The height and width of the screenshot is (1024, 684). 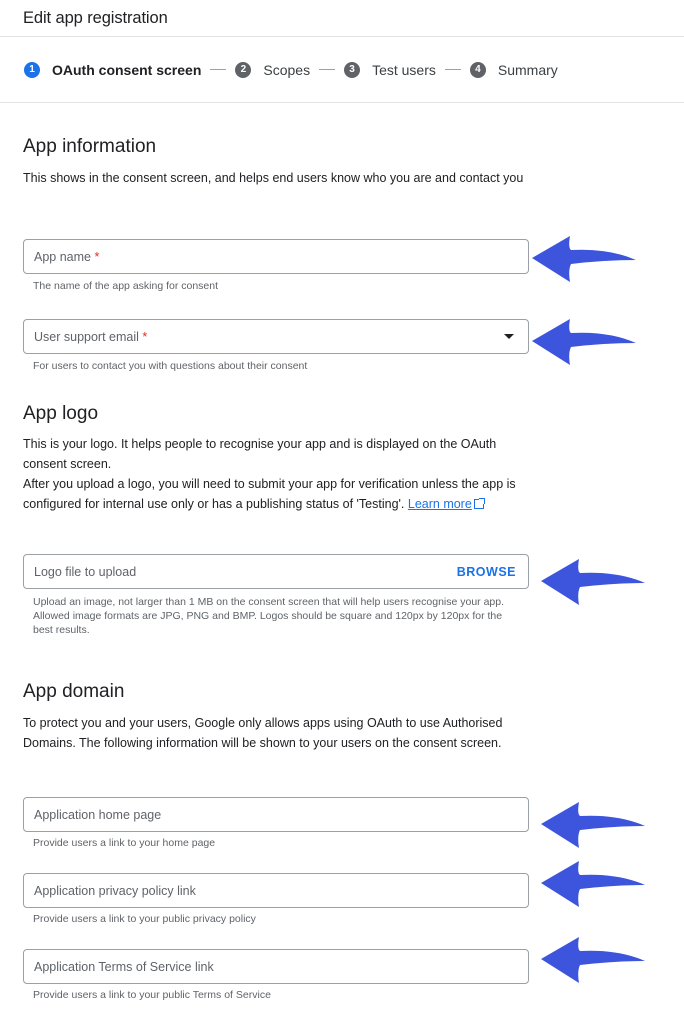 What do you see at coordinates (74, 691) in the screenshot?
I see `app-domain-heading: App domain` at bounding box center [74, 691].